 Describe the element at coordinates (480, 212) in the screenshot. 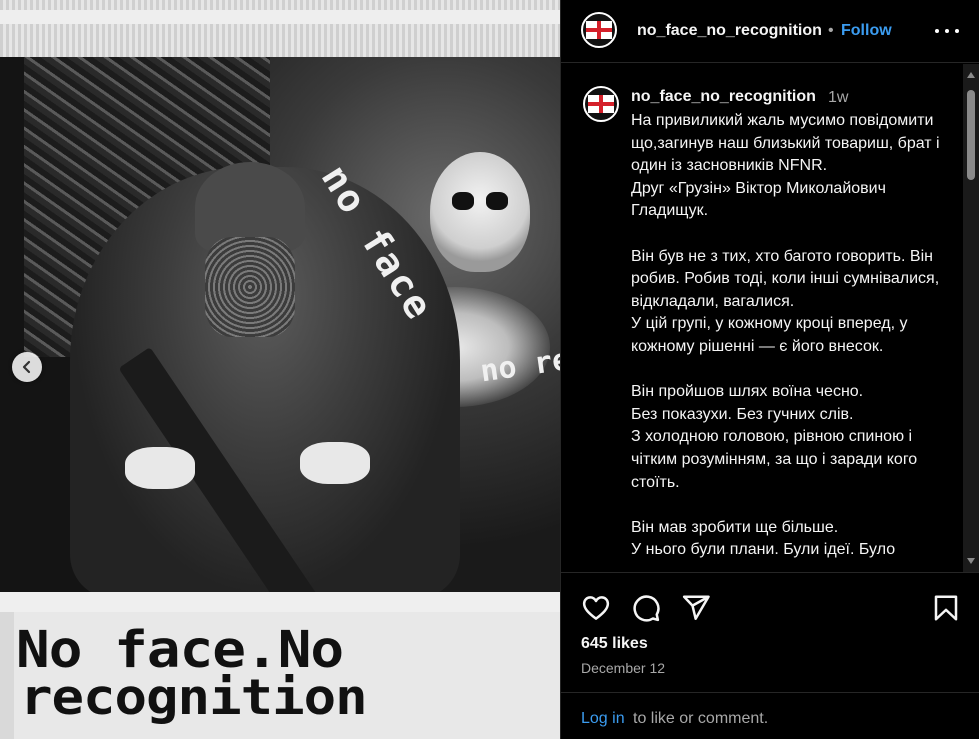

I see `skull-graphic` at that location.